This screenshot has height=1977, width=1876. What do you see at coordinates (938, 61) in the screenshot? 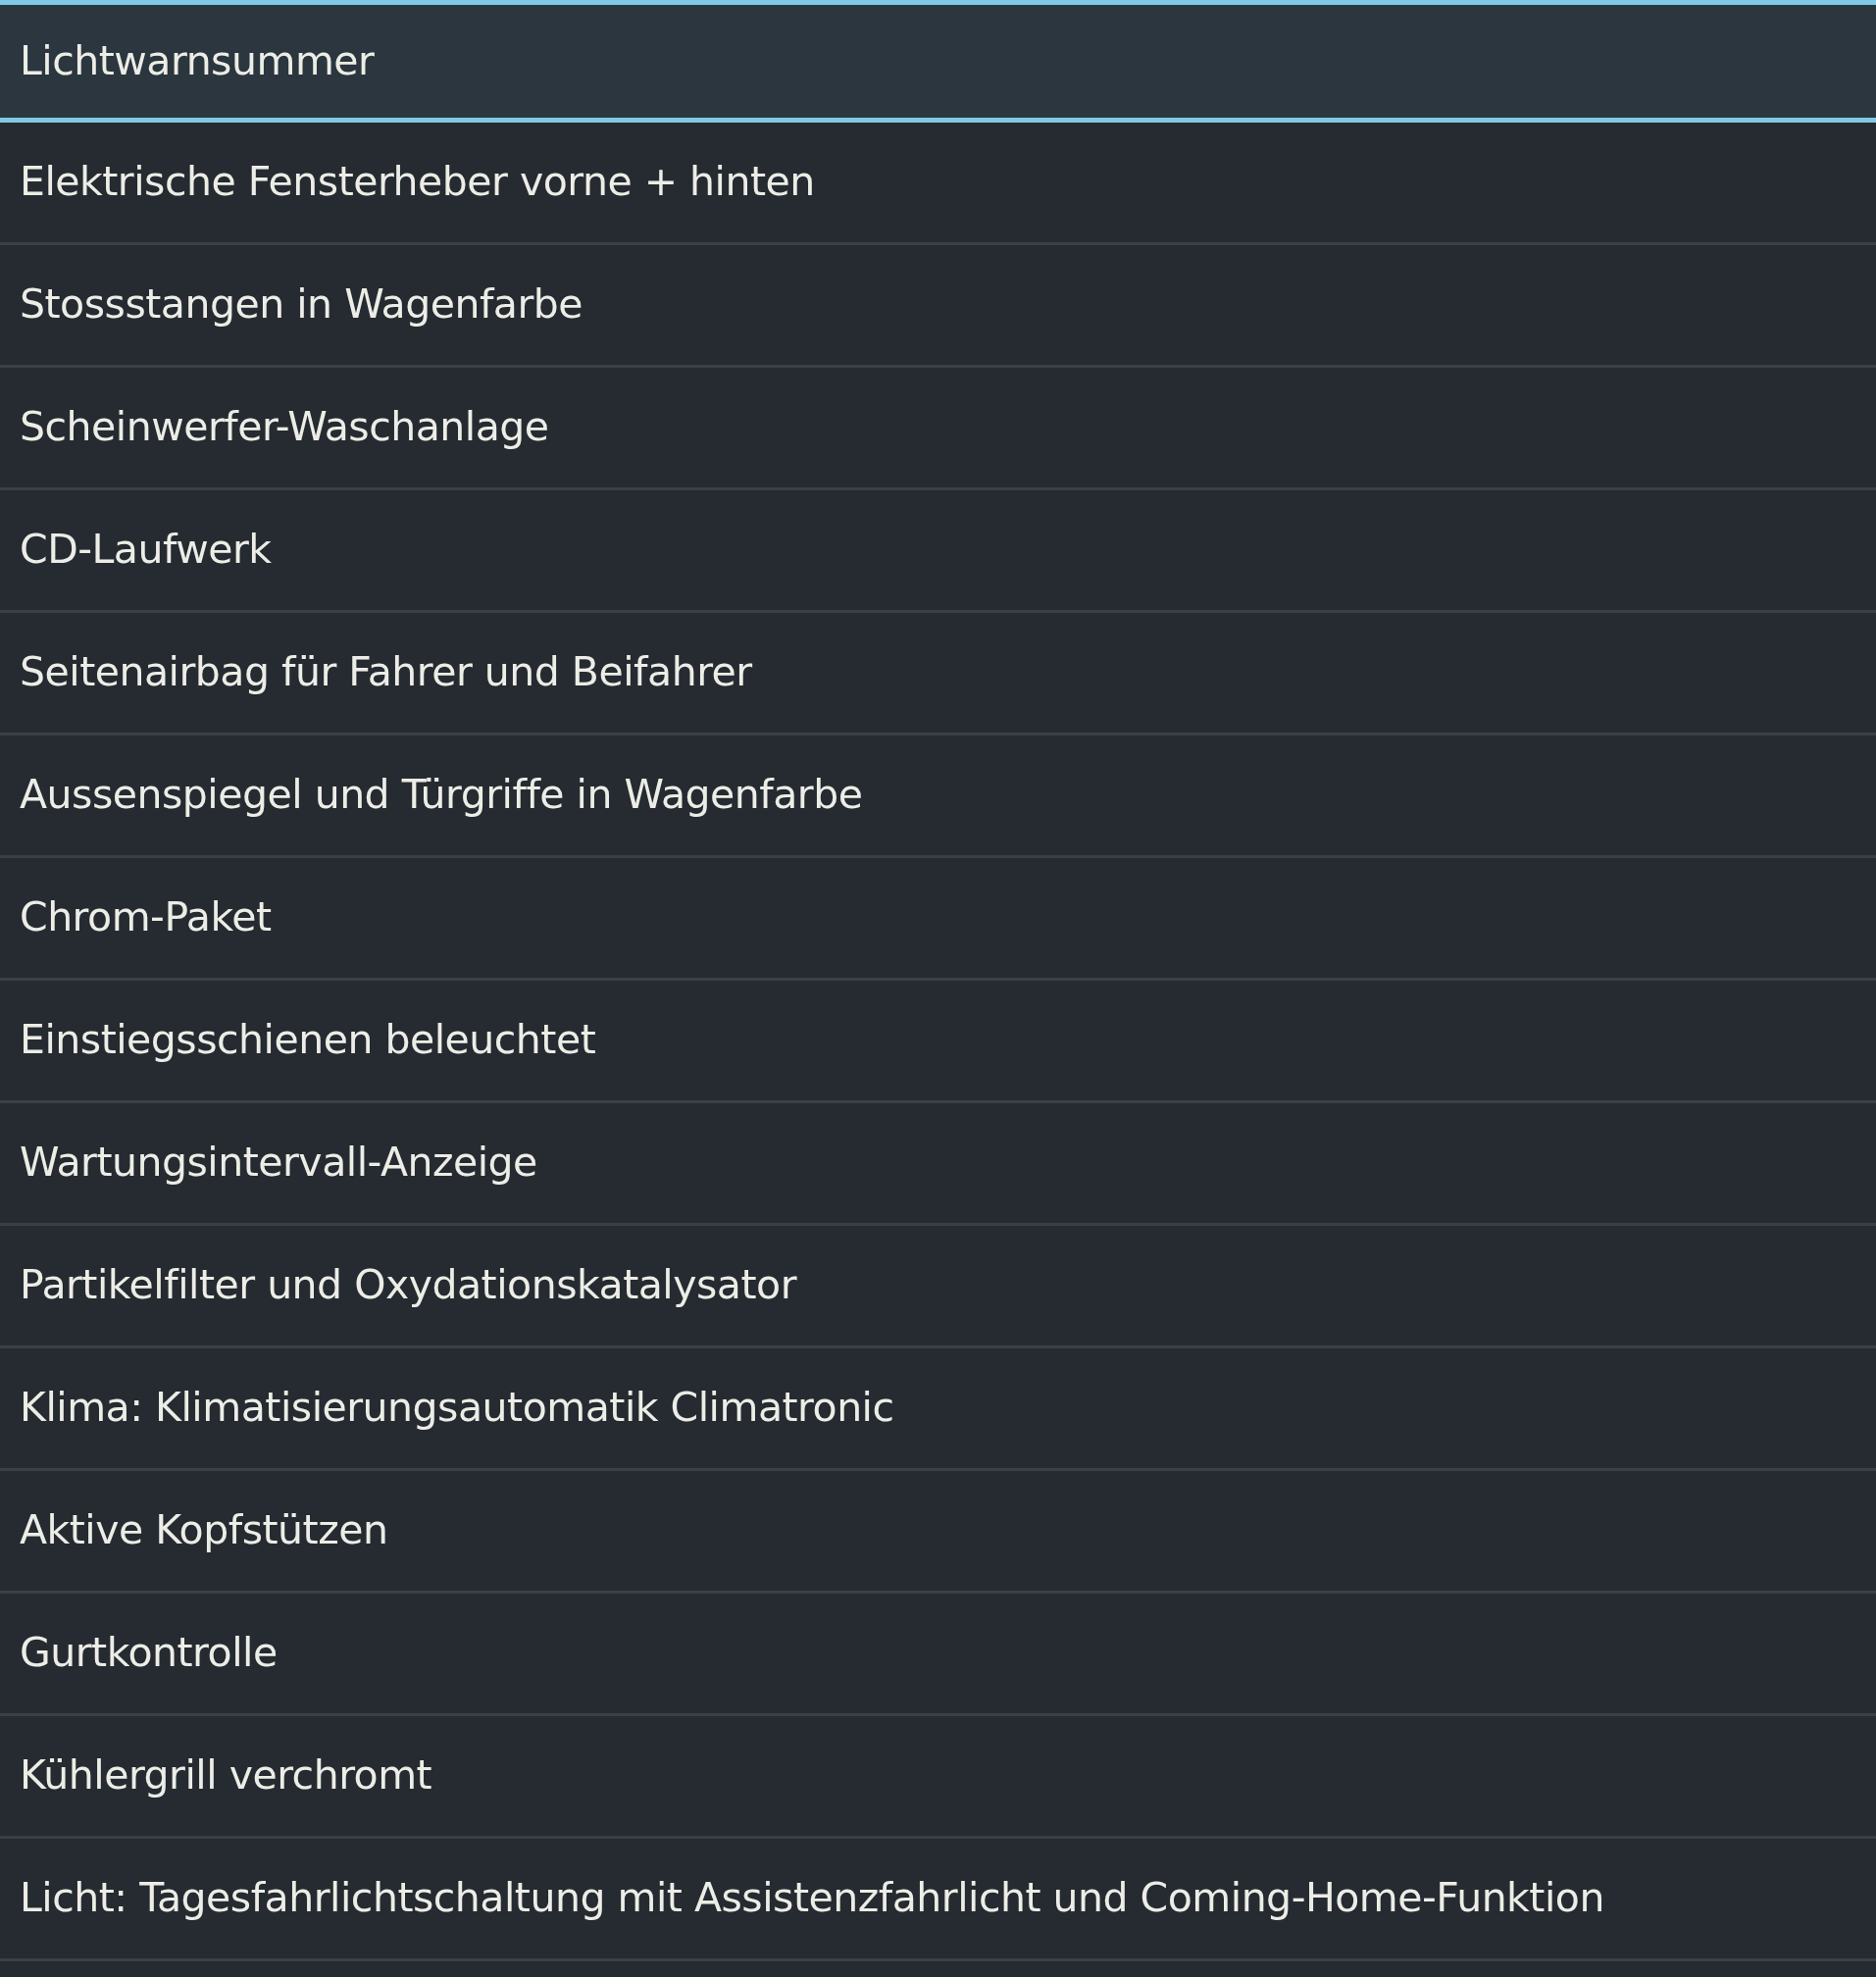
I see `list-item: Lichtwarnsummer` at bounding box center [938, 61].